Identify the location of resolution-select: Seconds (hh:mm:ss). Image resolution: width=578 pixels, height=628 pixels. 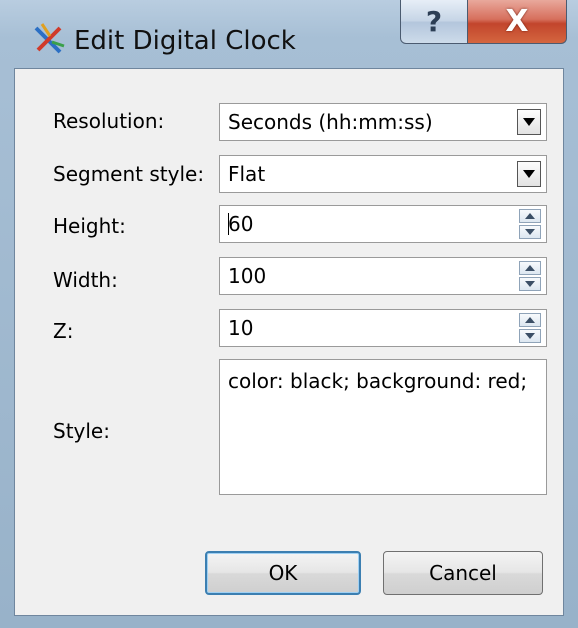
(383, 122).